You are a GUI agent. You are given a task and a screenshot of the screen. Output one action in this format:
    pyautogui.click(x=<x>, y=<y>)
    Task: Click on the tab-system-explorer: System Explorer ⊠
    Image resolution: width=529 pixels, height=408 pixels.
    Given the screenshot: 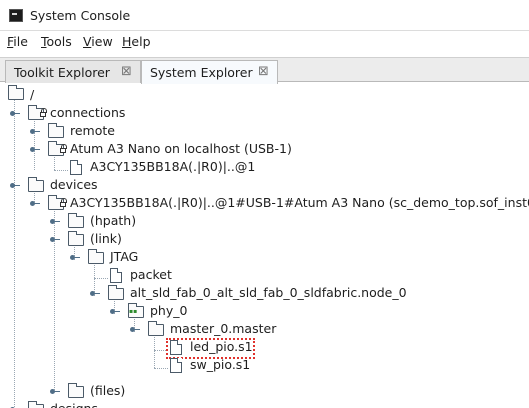 What is the action you would take?
    pyautogui.click(x=209, y=72)
    